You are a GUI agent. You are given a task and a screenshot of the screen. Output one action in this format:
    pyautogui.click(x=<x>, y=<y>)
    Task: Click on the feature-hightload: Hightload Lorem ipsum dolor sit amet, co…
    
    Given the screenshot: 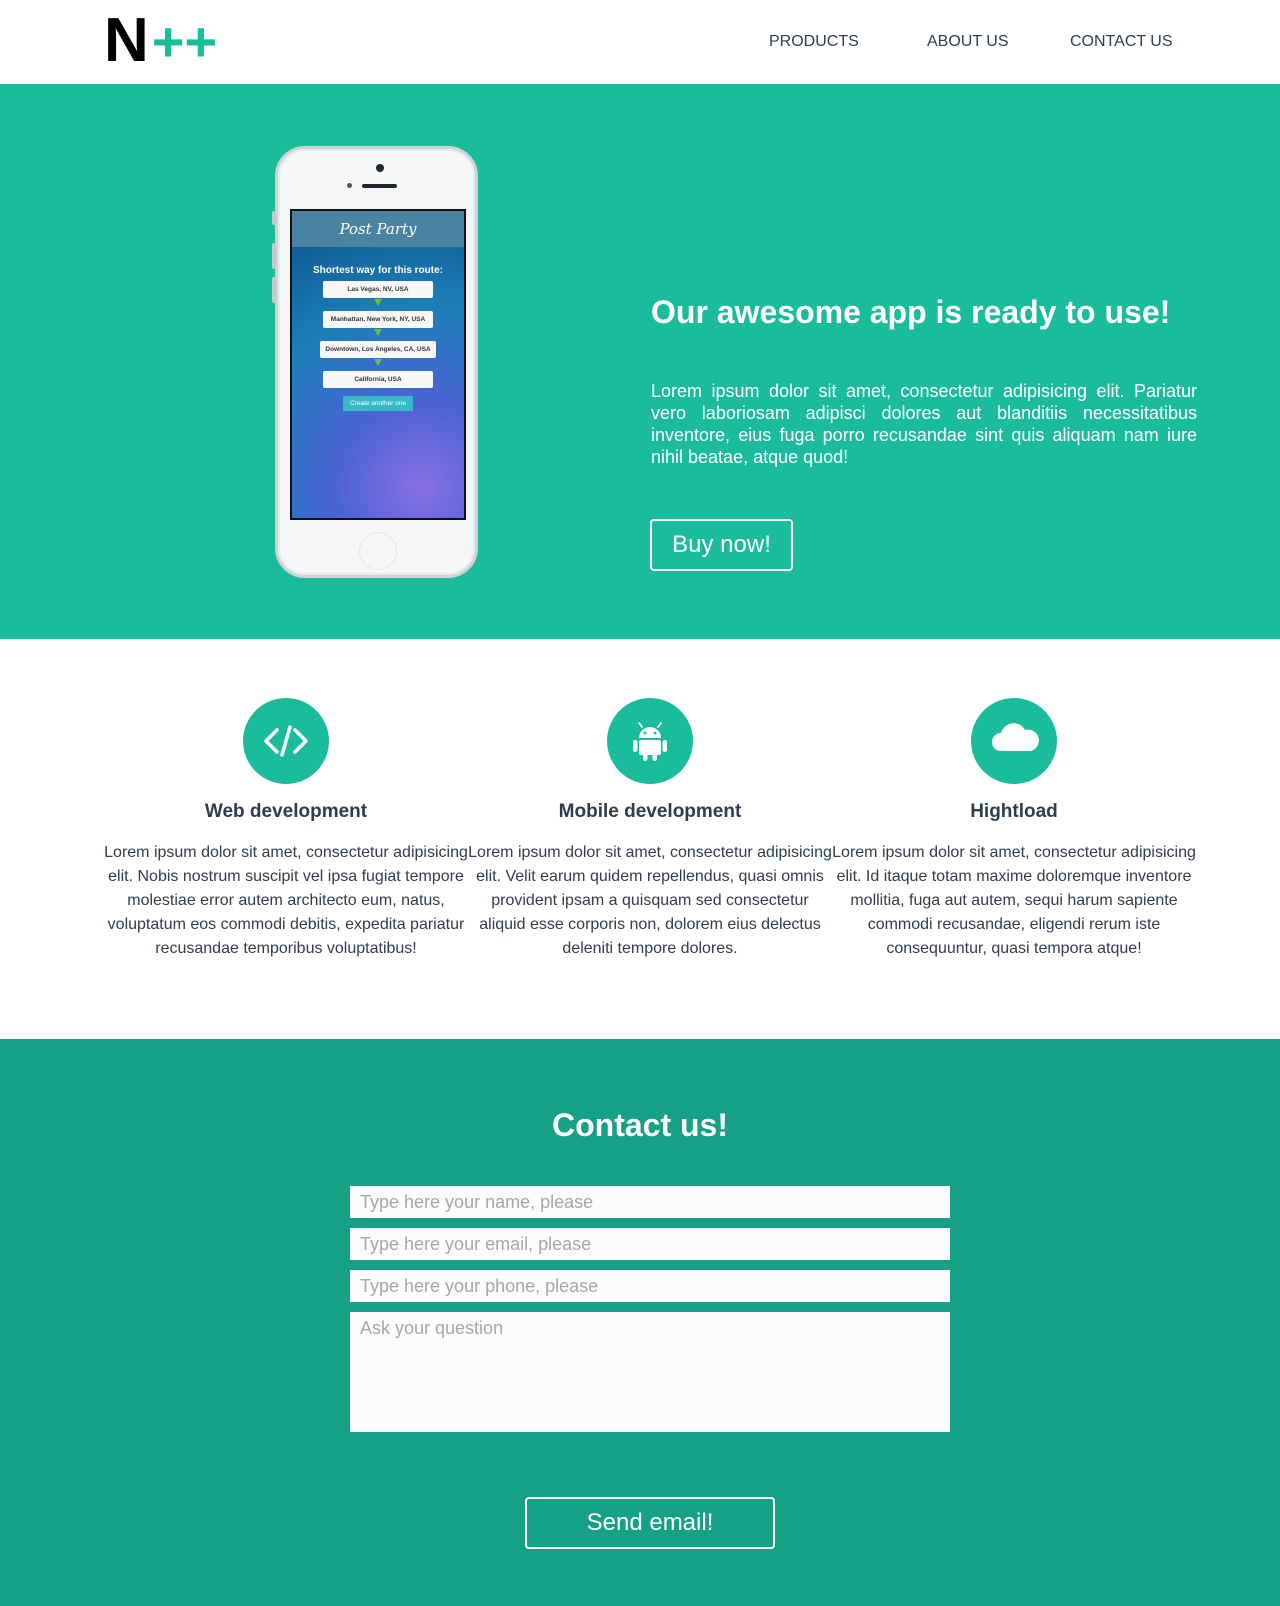 What is the action you would take?
    pyautogui.click(x=1014, y=800)
    